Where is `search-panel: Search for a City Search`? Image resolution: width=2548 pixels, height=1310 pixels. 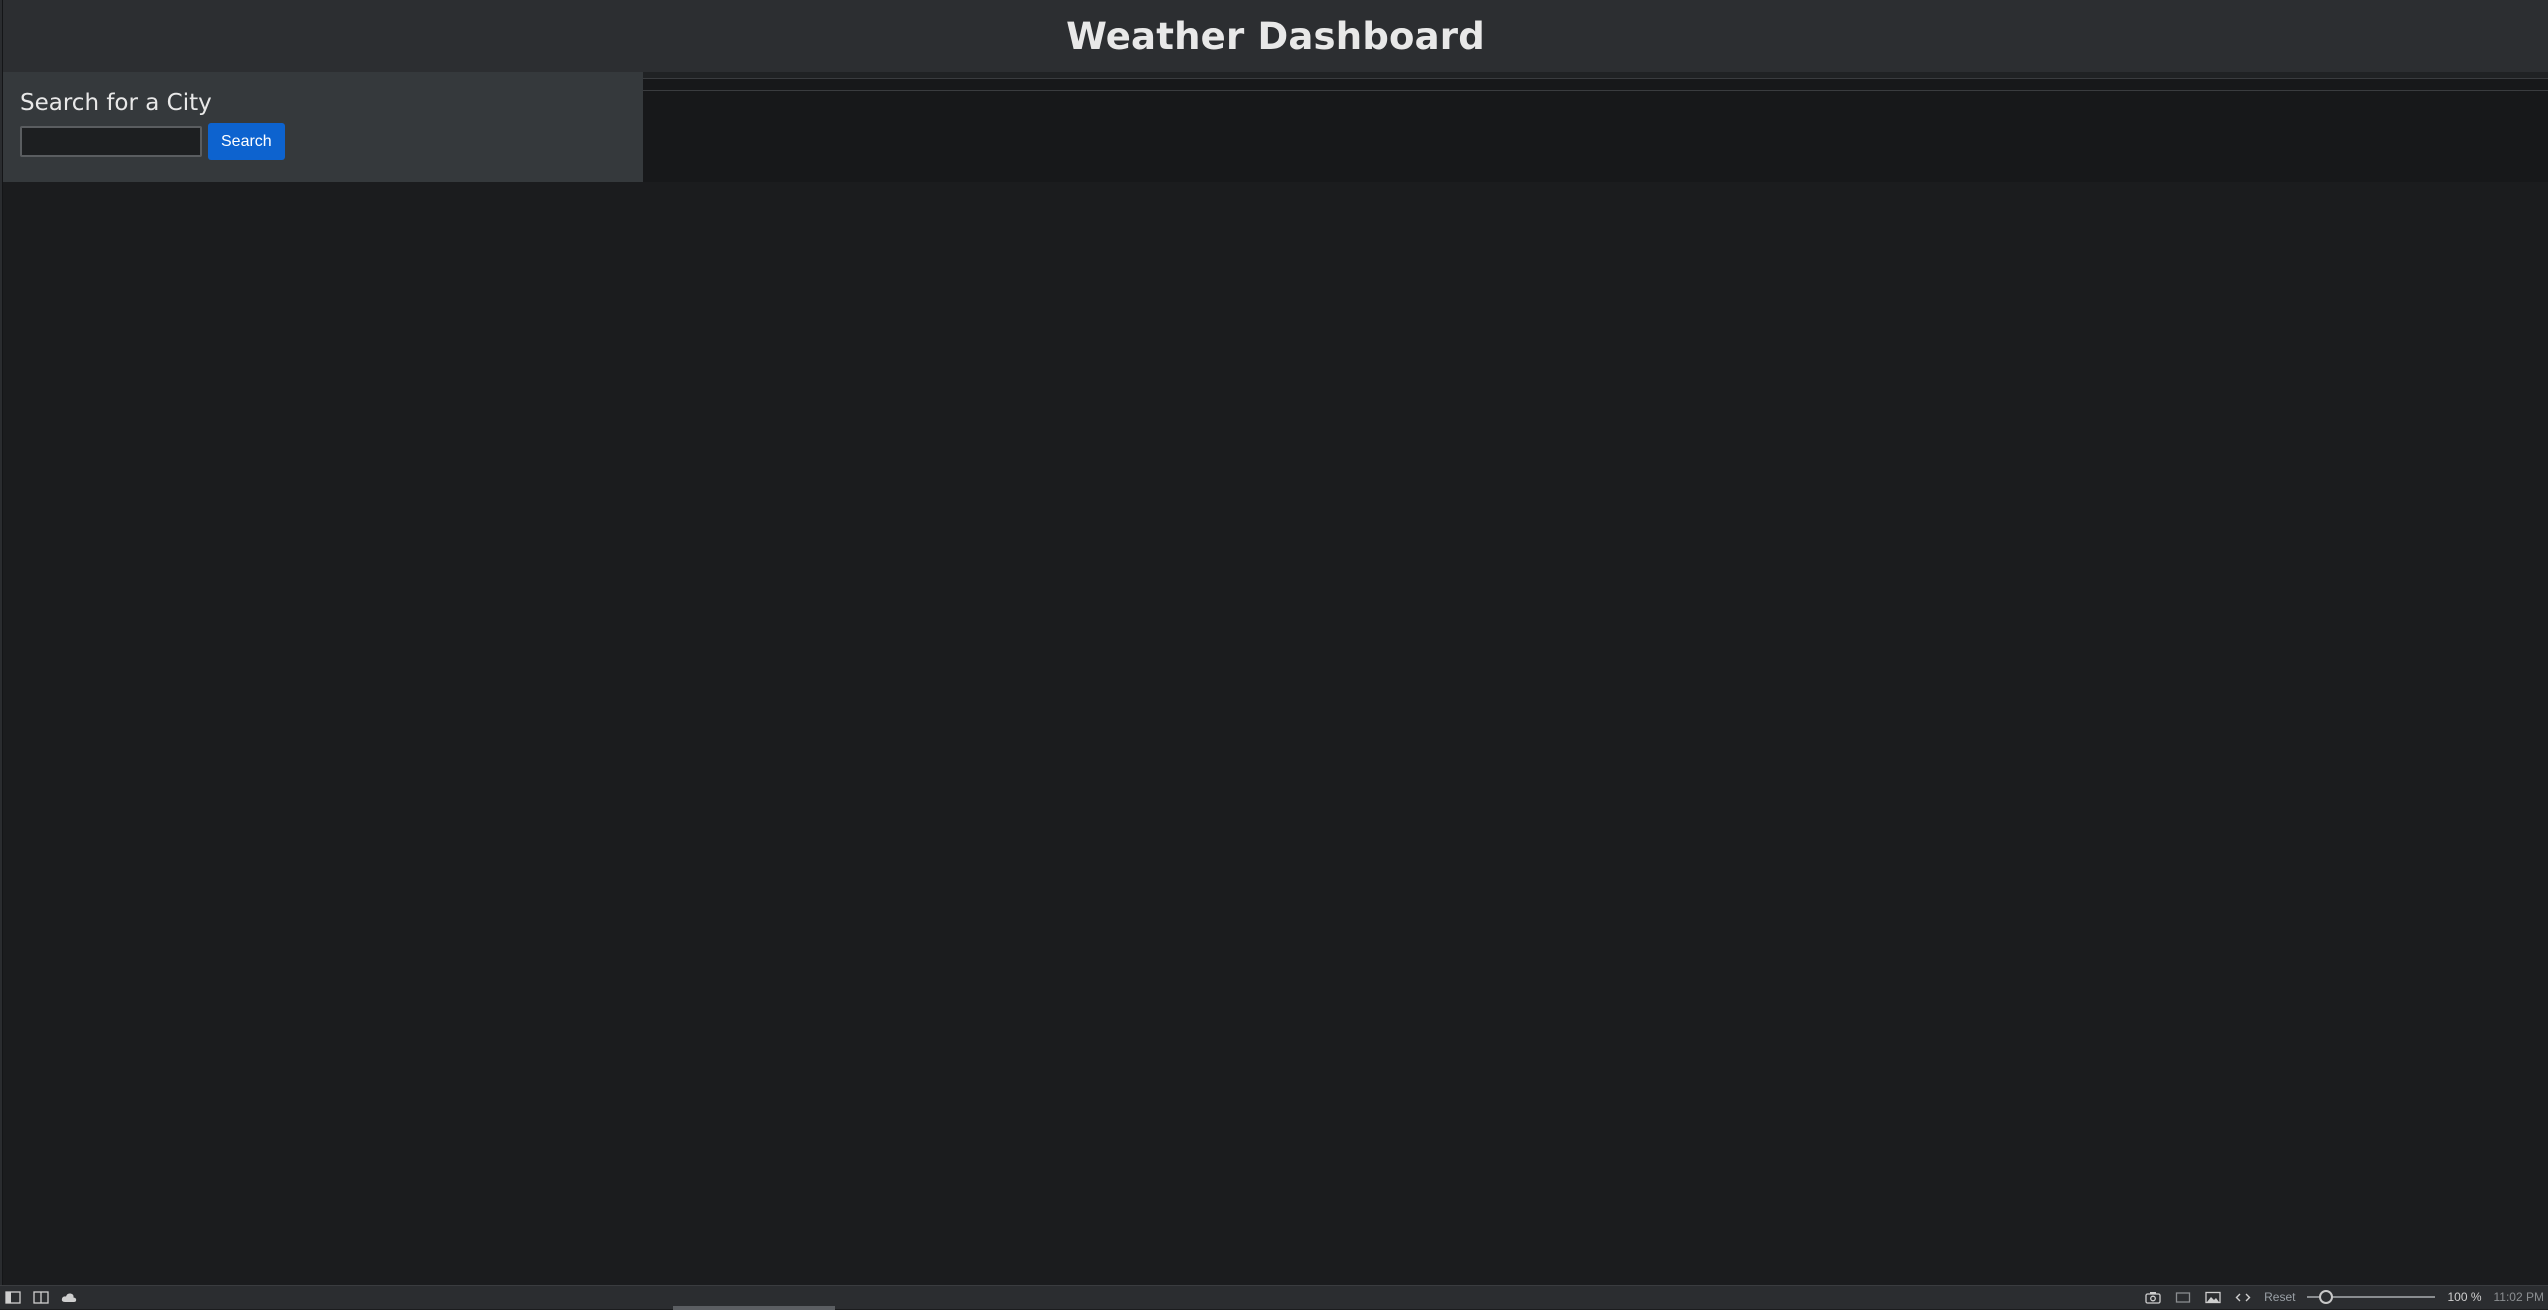 search-panel: Search for a City Search is located at coordinates (323, 127).